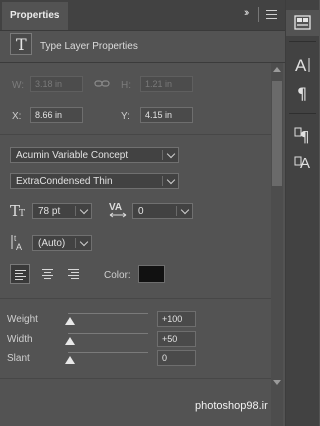  What do you see at coordinates (258, 14) in the screenshot?
I see `tabbar-divider` at bounding box center [258, 14].